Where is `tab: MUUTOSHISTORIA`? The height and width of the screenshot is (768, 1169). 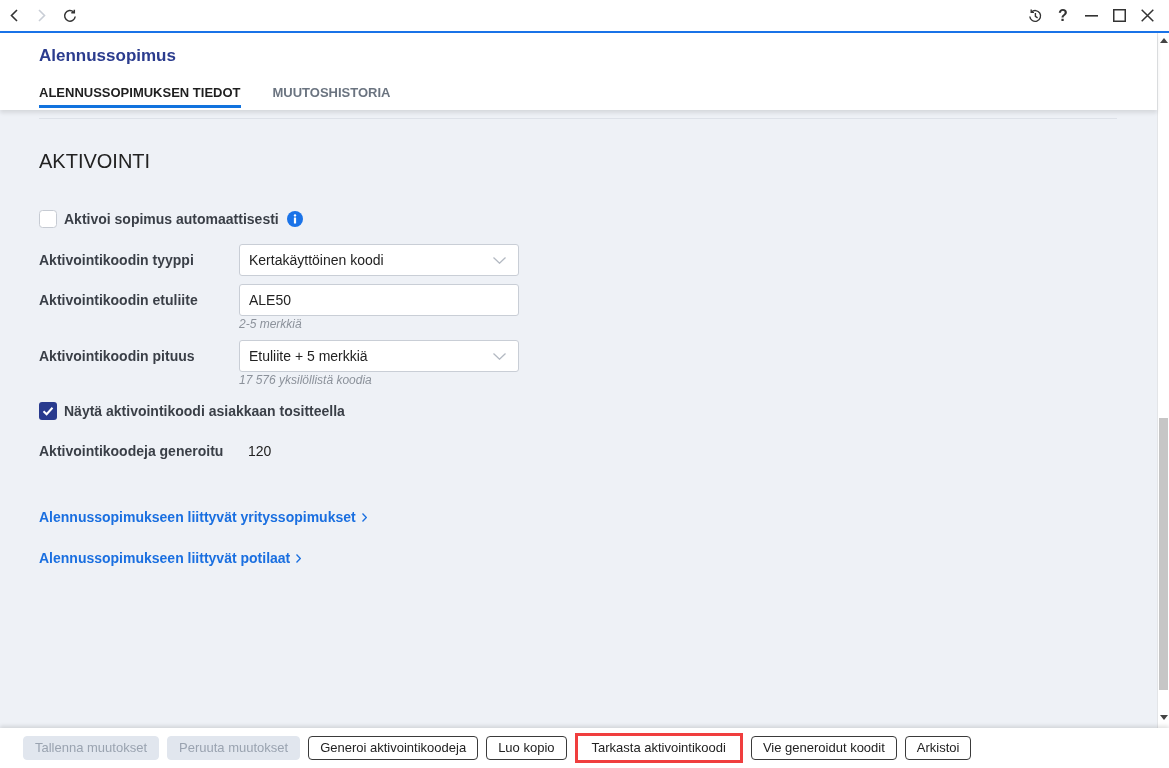
tab: MUUTOSHISTORIA is located at coordinates (331, 96).